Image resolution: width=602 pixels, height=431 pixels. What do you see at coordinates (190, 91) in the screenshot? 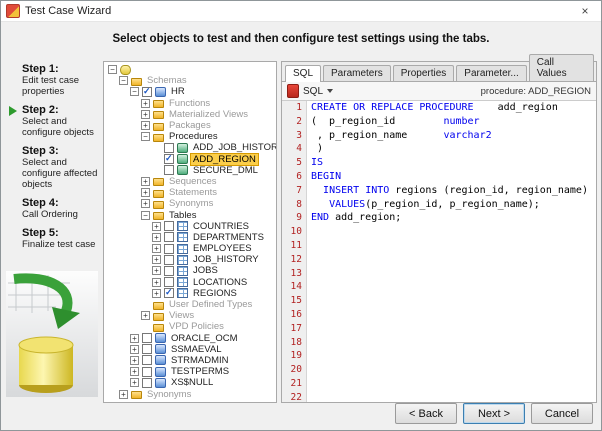
I see `tree-item: − HR` at bounding box center [190, 91].